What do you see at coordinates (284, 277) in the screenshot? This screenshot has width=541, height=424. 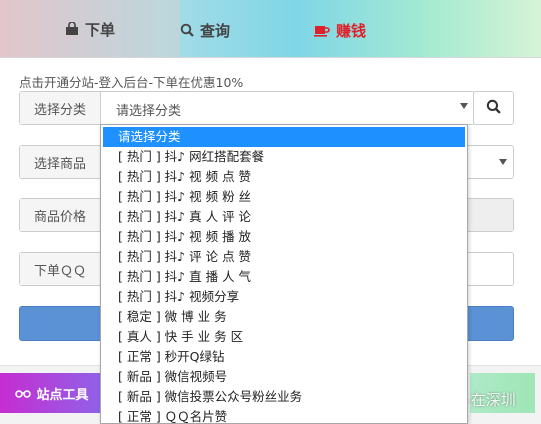 I see `dropdown-option: [ 热门 ] 抖♪ 直 播 人 气` at bounding box center [284, 277].